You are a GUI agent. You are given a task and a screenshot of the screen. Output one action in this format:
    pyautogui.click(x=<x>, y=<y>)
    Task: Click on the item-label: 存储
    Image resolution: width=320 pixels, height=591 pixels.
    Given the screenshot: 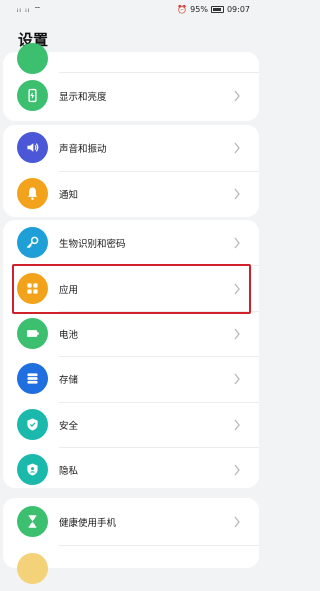 What is the action you would take?
    pyautogui.click(x=69, y=380)
    